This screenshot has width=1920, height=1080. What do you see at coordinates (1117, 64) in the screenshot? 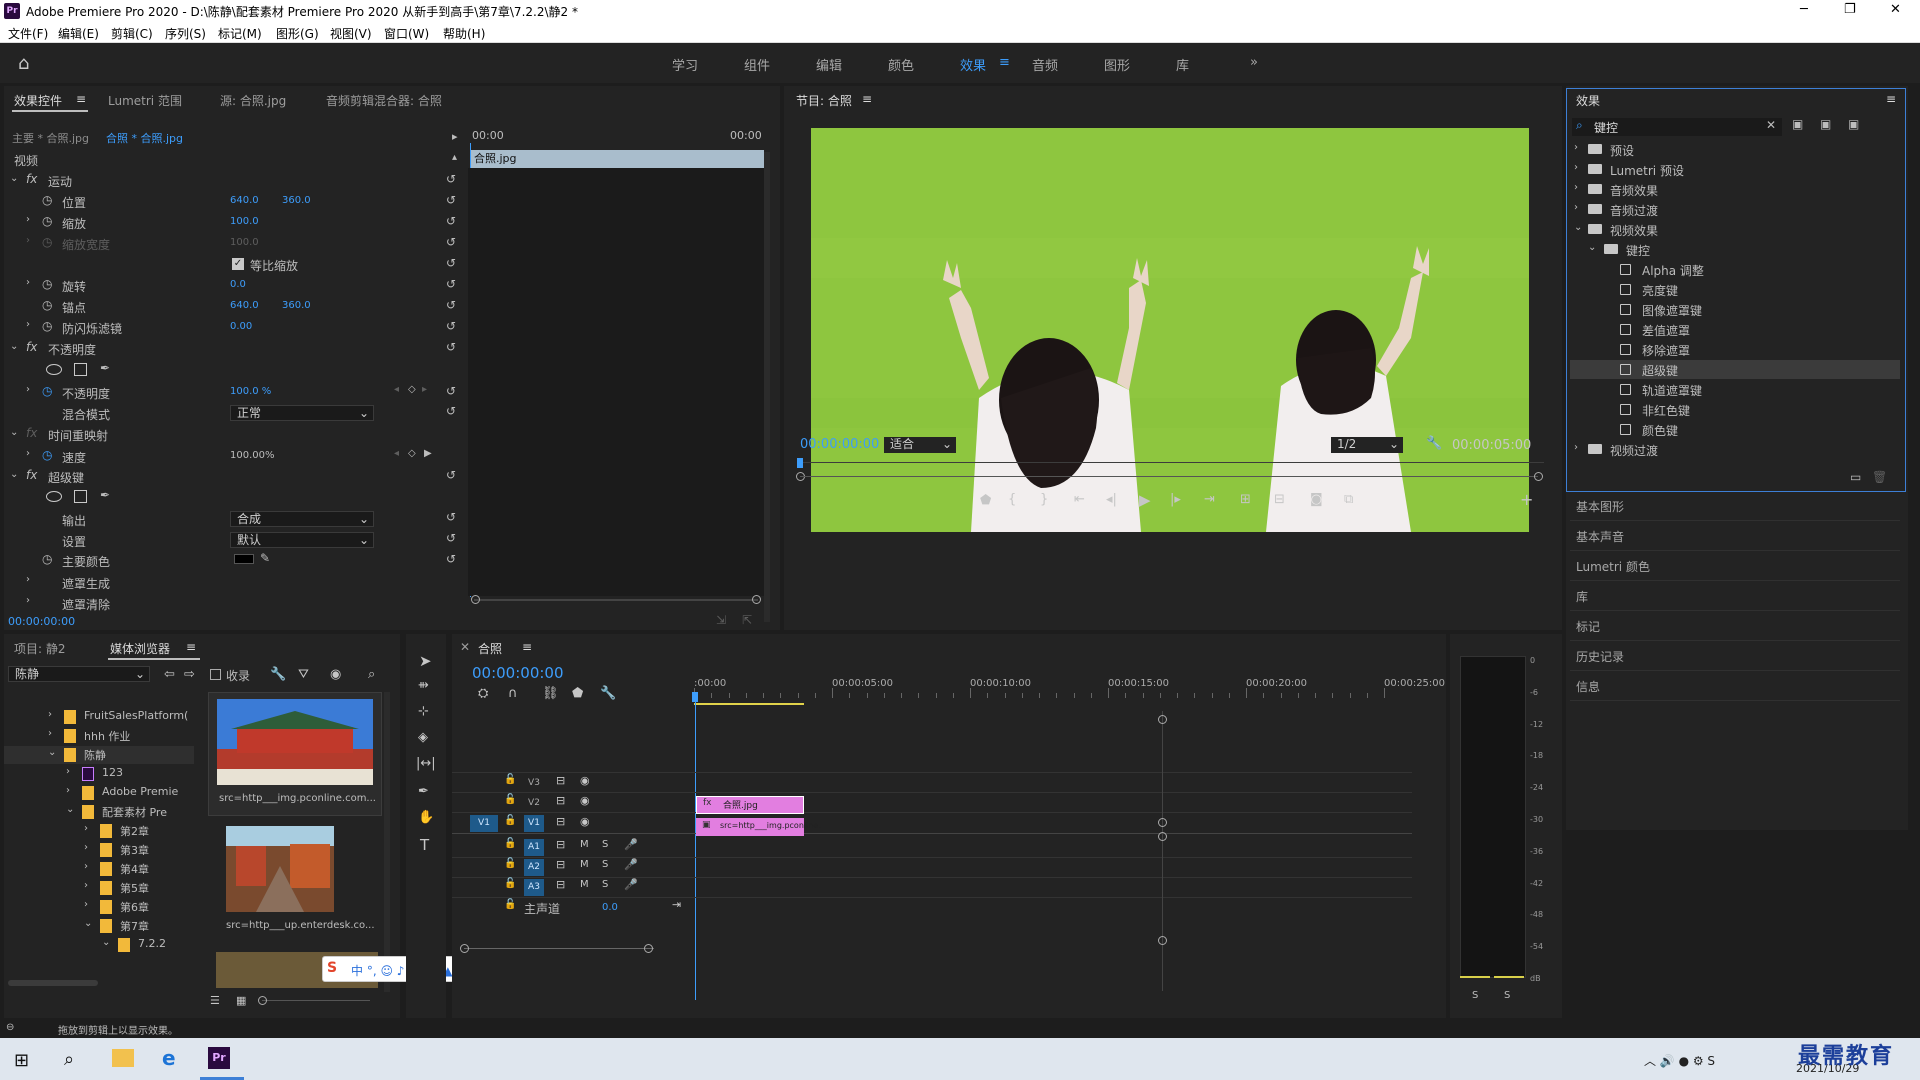
I see `workspace-graphics: 图形` at bounding box center [1117, 64].